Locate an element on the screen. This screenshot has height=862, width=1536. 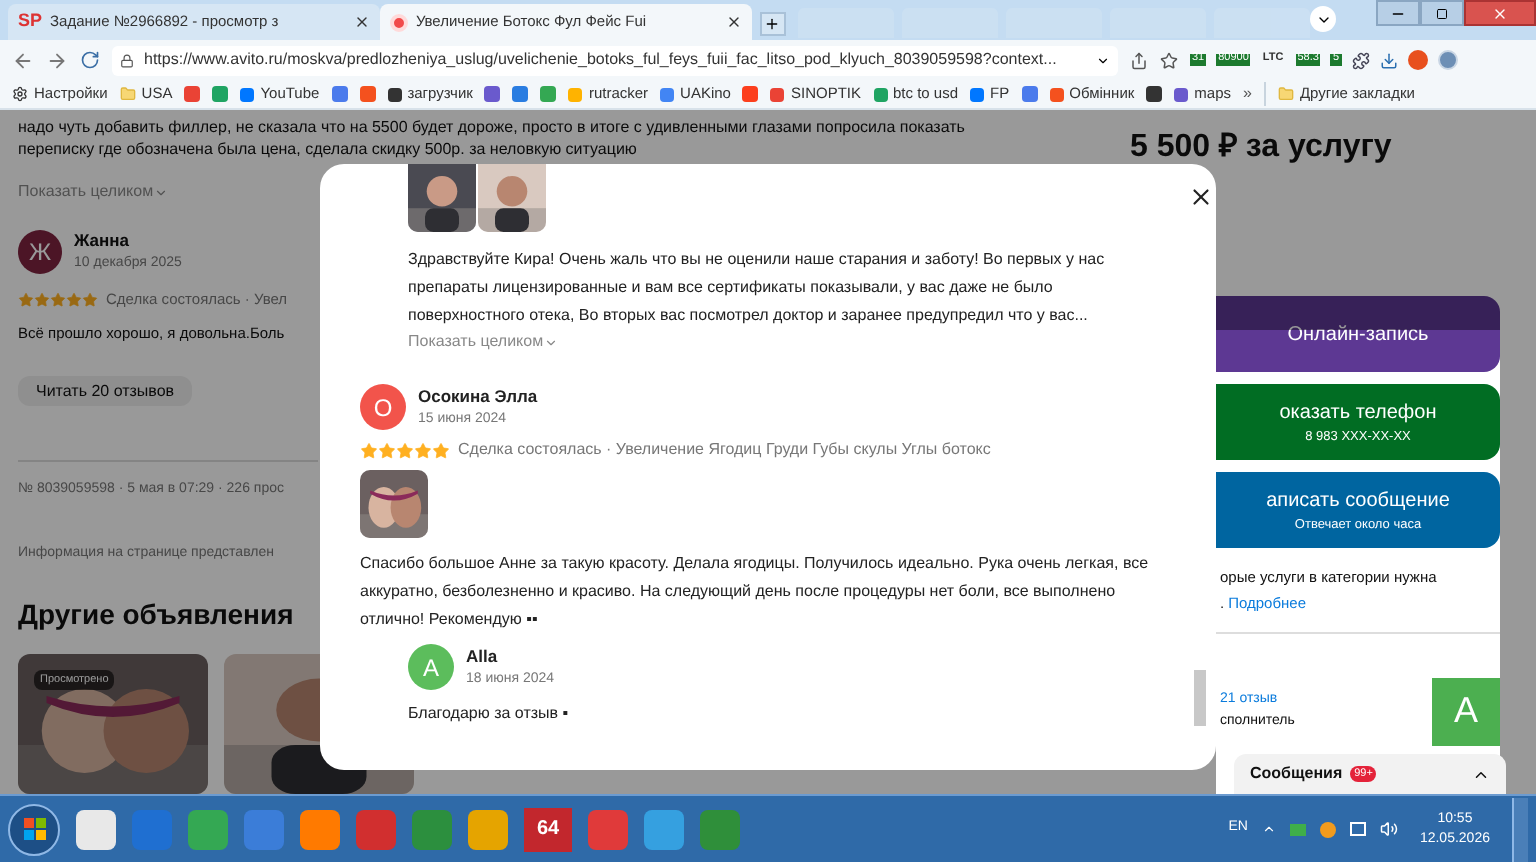
volume-icon is located at coordinates (1388, 829).